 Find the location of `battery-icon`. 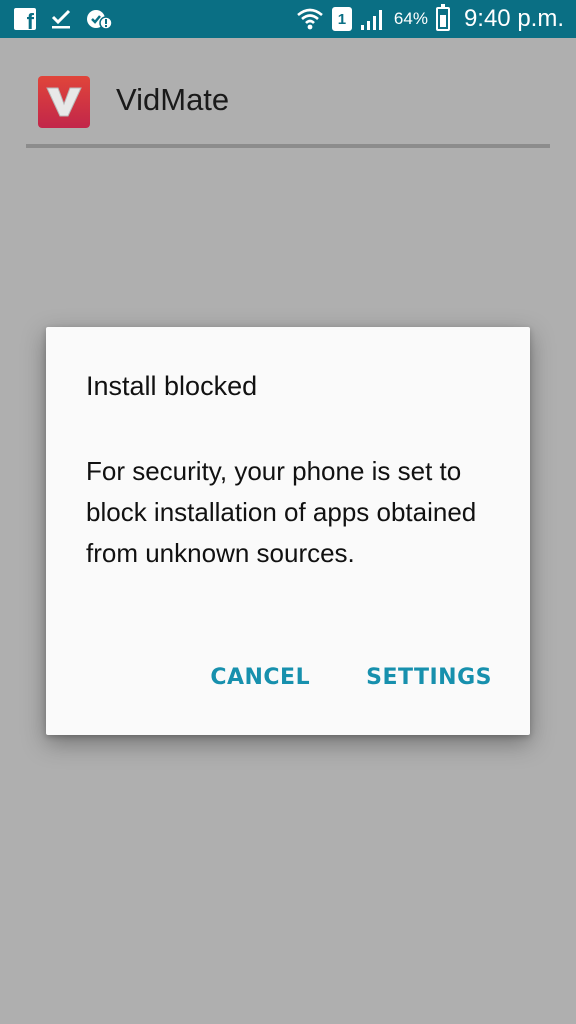

battery-icon is located at coordinates (442, 17).